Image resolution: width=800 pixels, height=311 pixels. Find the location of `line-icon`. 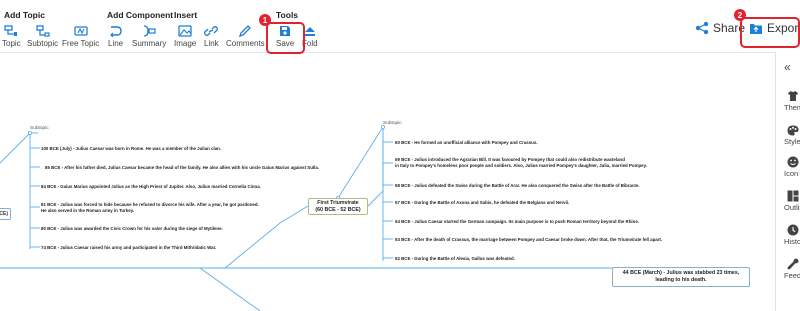

line-icon is located at coordinates (116, 30).